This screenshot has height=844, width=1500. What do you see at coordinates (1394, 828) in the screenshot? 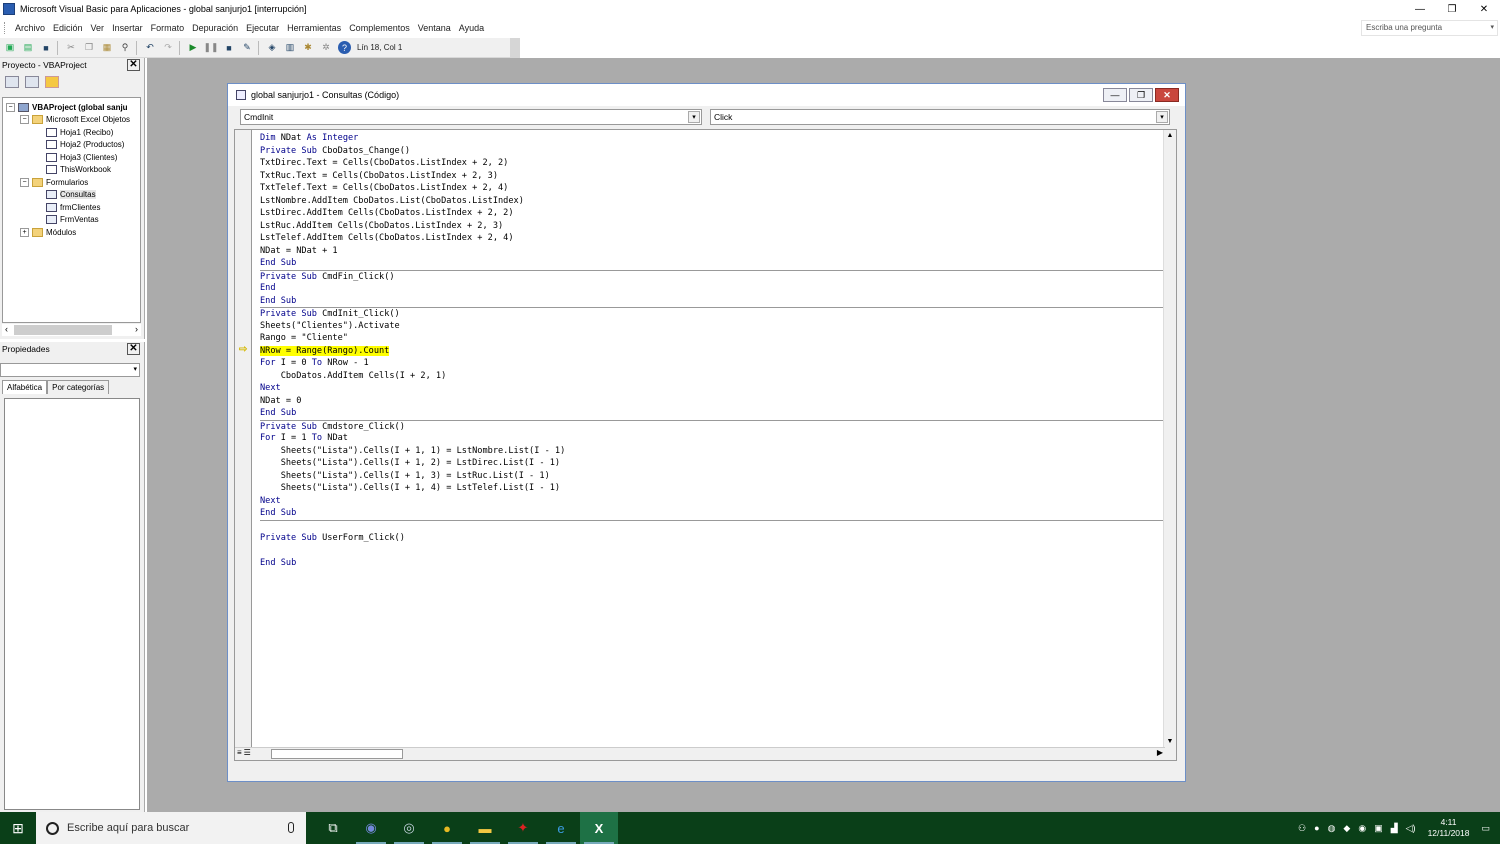
I see `network-icon: ▟` at bounding box center [1394, 828].